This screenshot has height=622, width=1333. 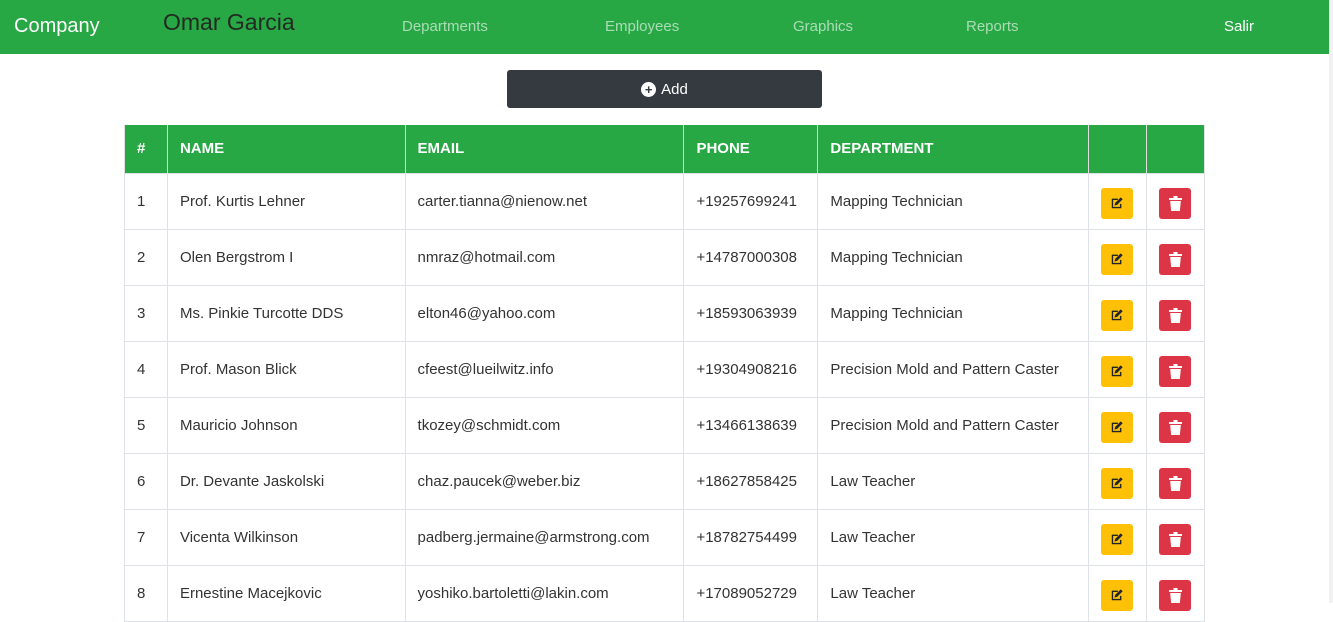 What do you see at coordinates (544, 149) in the screenshot?
I see `header-email: EMAIL` at bounding box center [544, 149].